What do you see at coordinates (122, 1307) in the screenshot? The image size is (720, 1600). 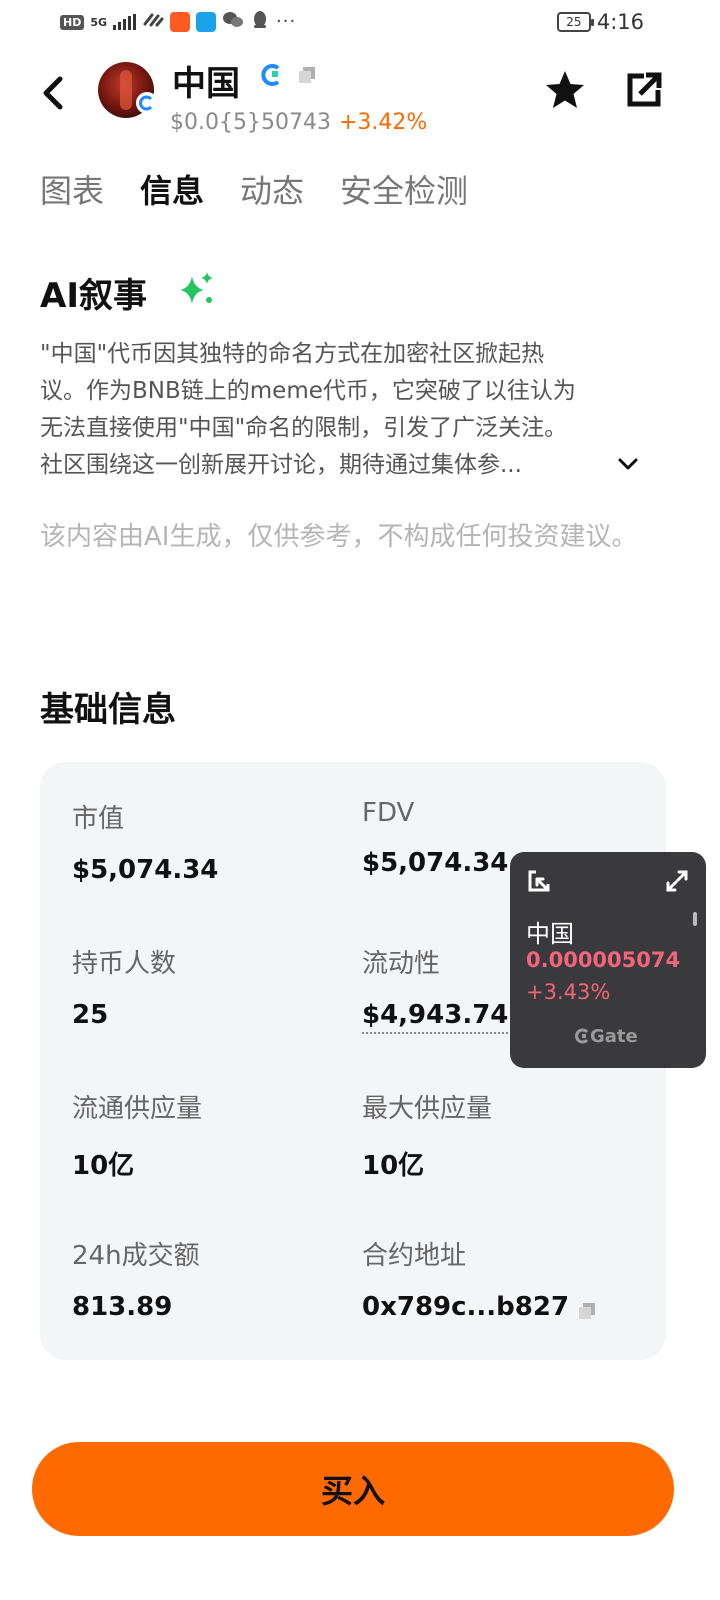 I see `info-value: 813.89` at bounding box center [122, 1307].